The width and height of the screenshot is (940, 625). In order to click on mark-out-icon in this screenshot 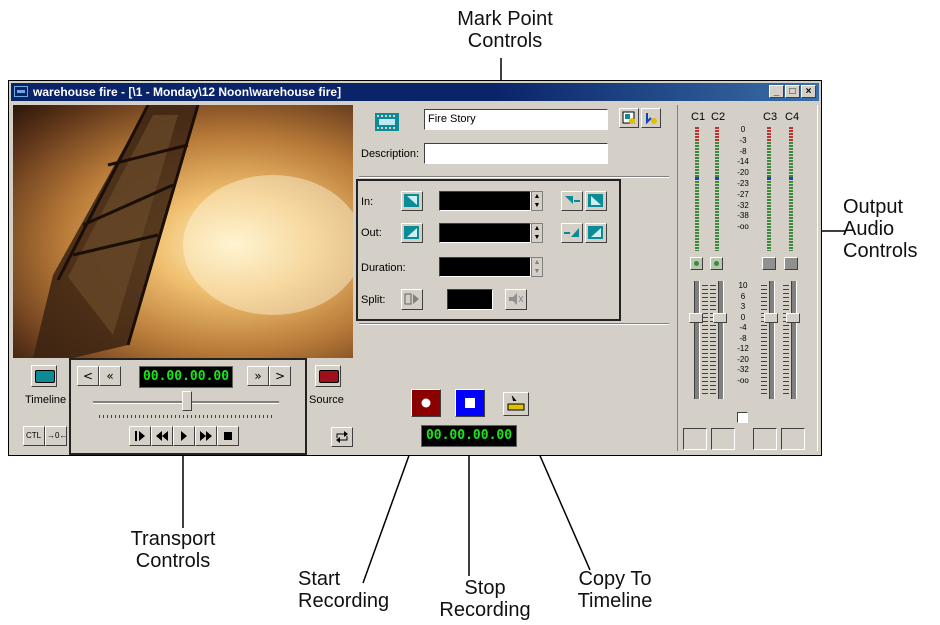, I will do `click(411, 232)`.